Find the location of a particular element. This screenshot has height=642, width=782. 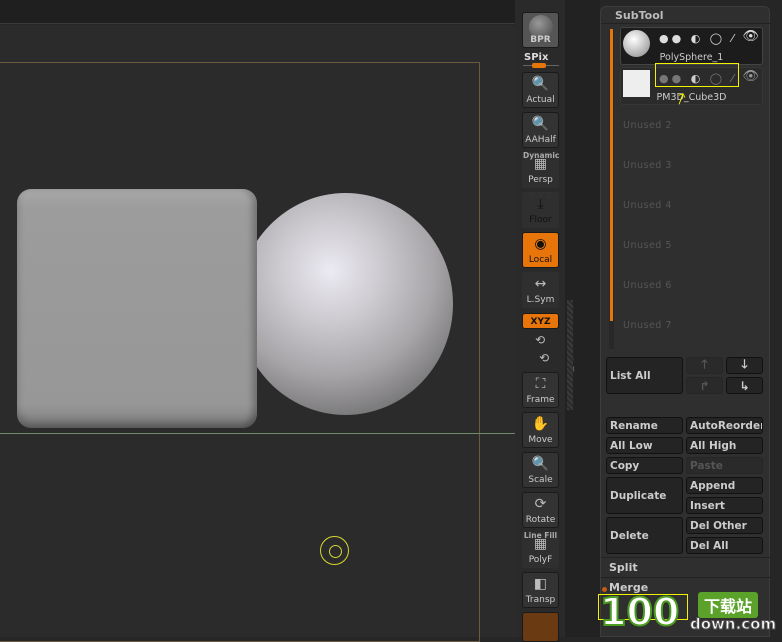

button-label: Persp is located at coordinates (540, 180).